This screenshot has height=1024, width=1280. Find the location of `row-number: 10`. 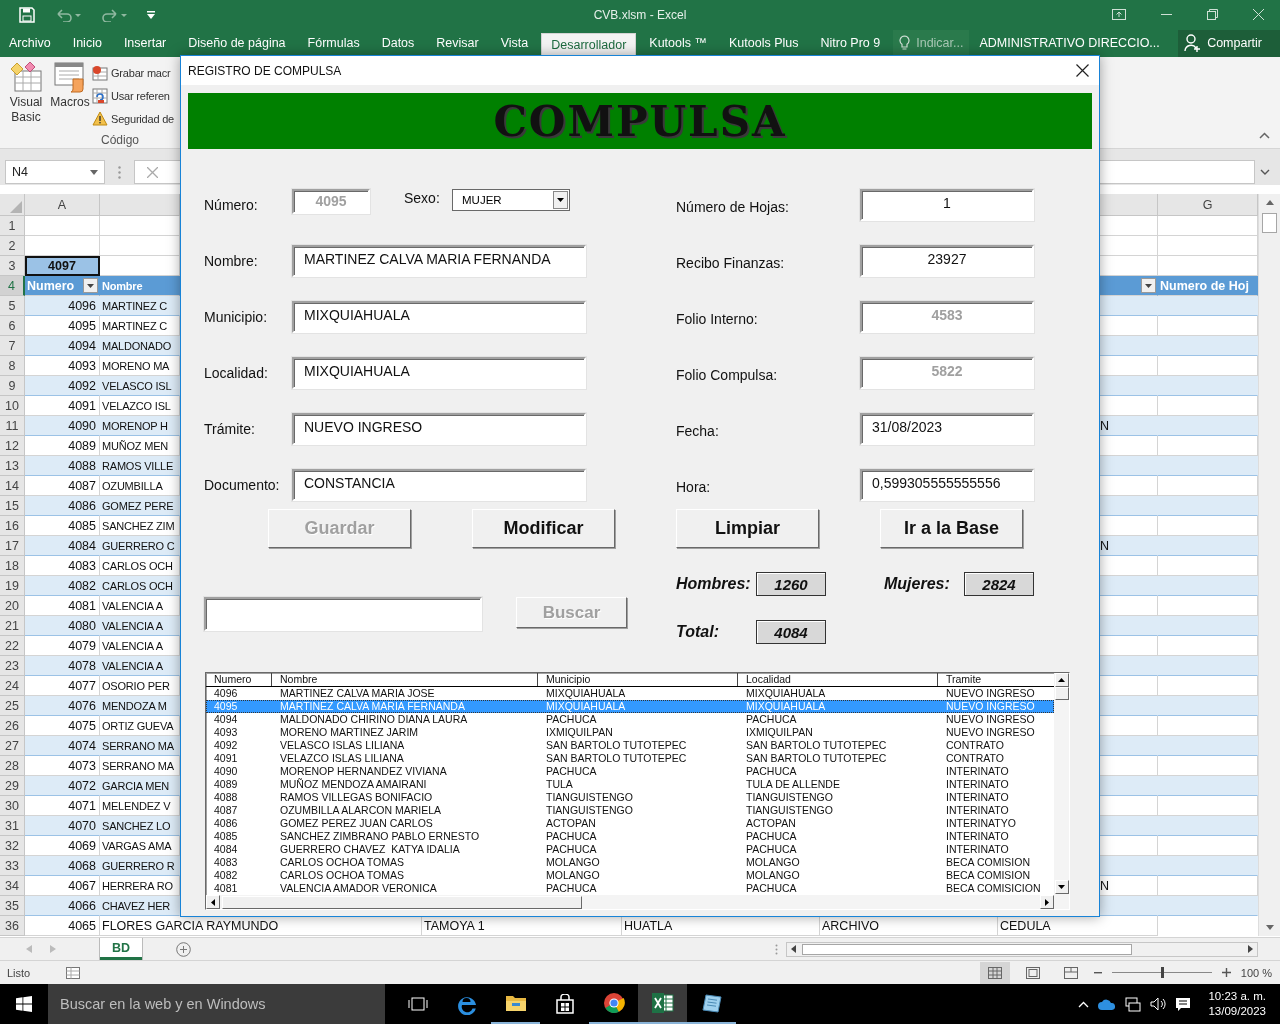

row-number: 10 is located at coordinates (12, 406).